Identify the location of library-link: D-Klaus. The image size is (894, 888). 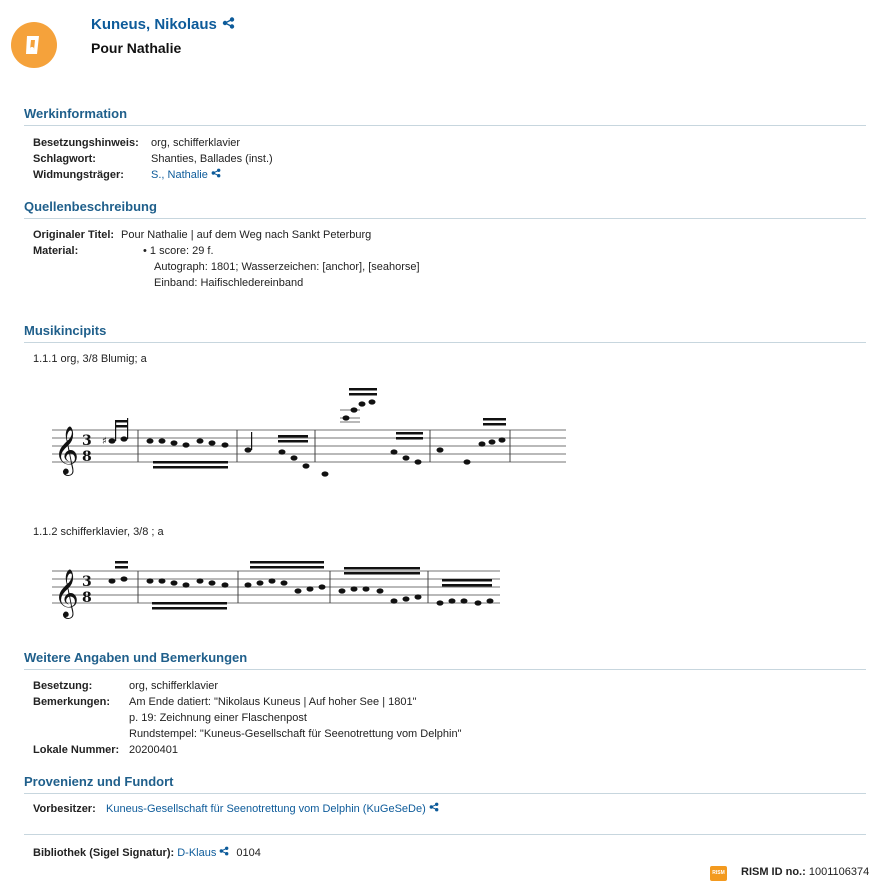
(196, 853).